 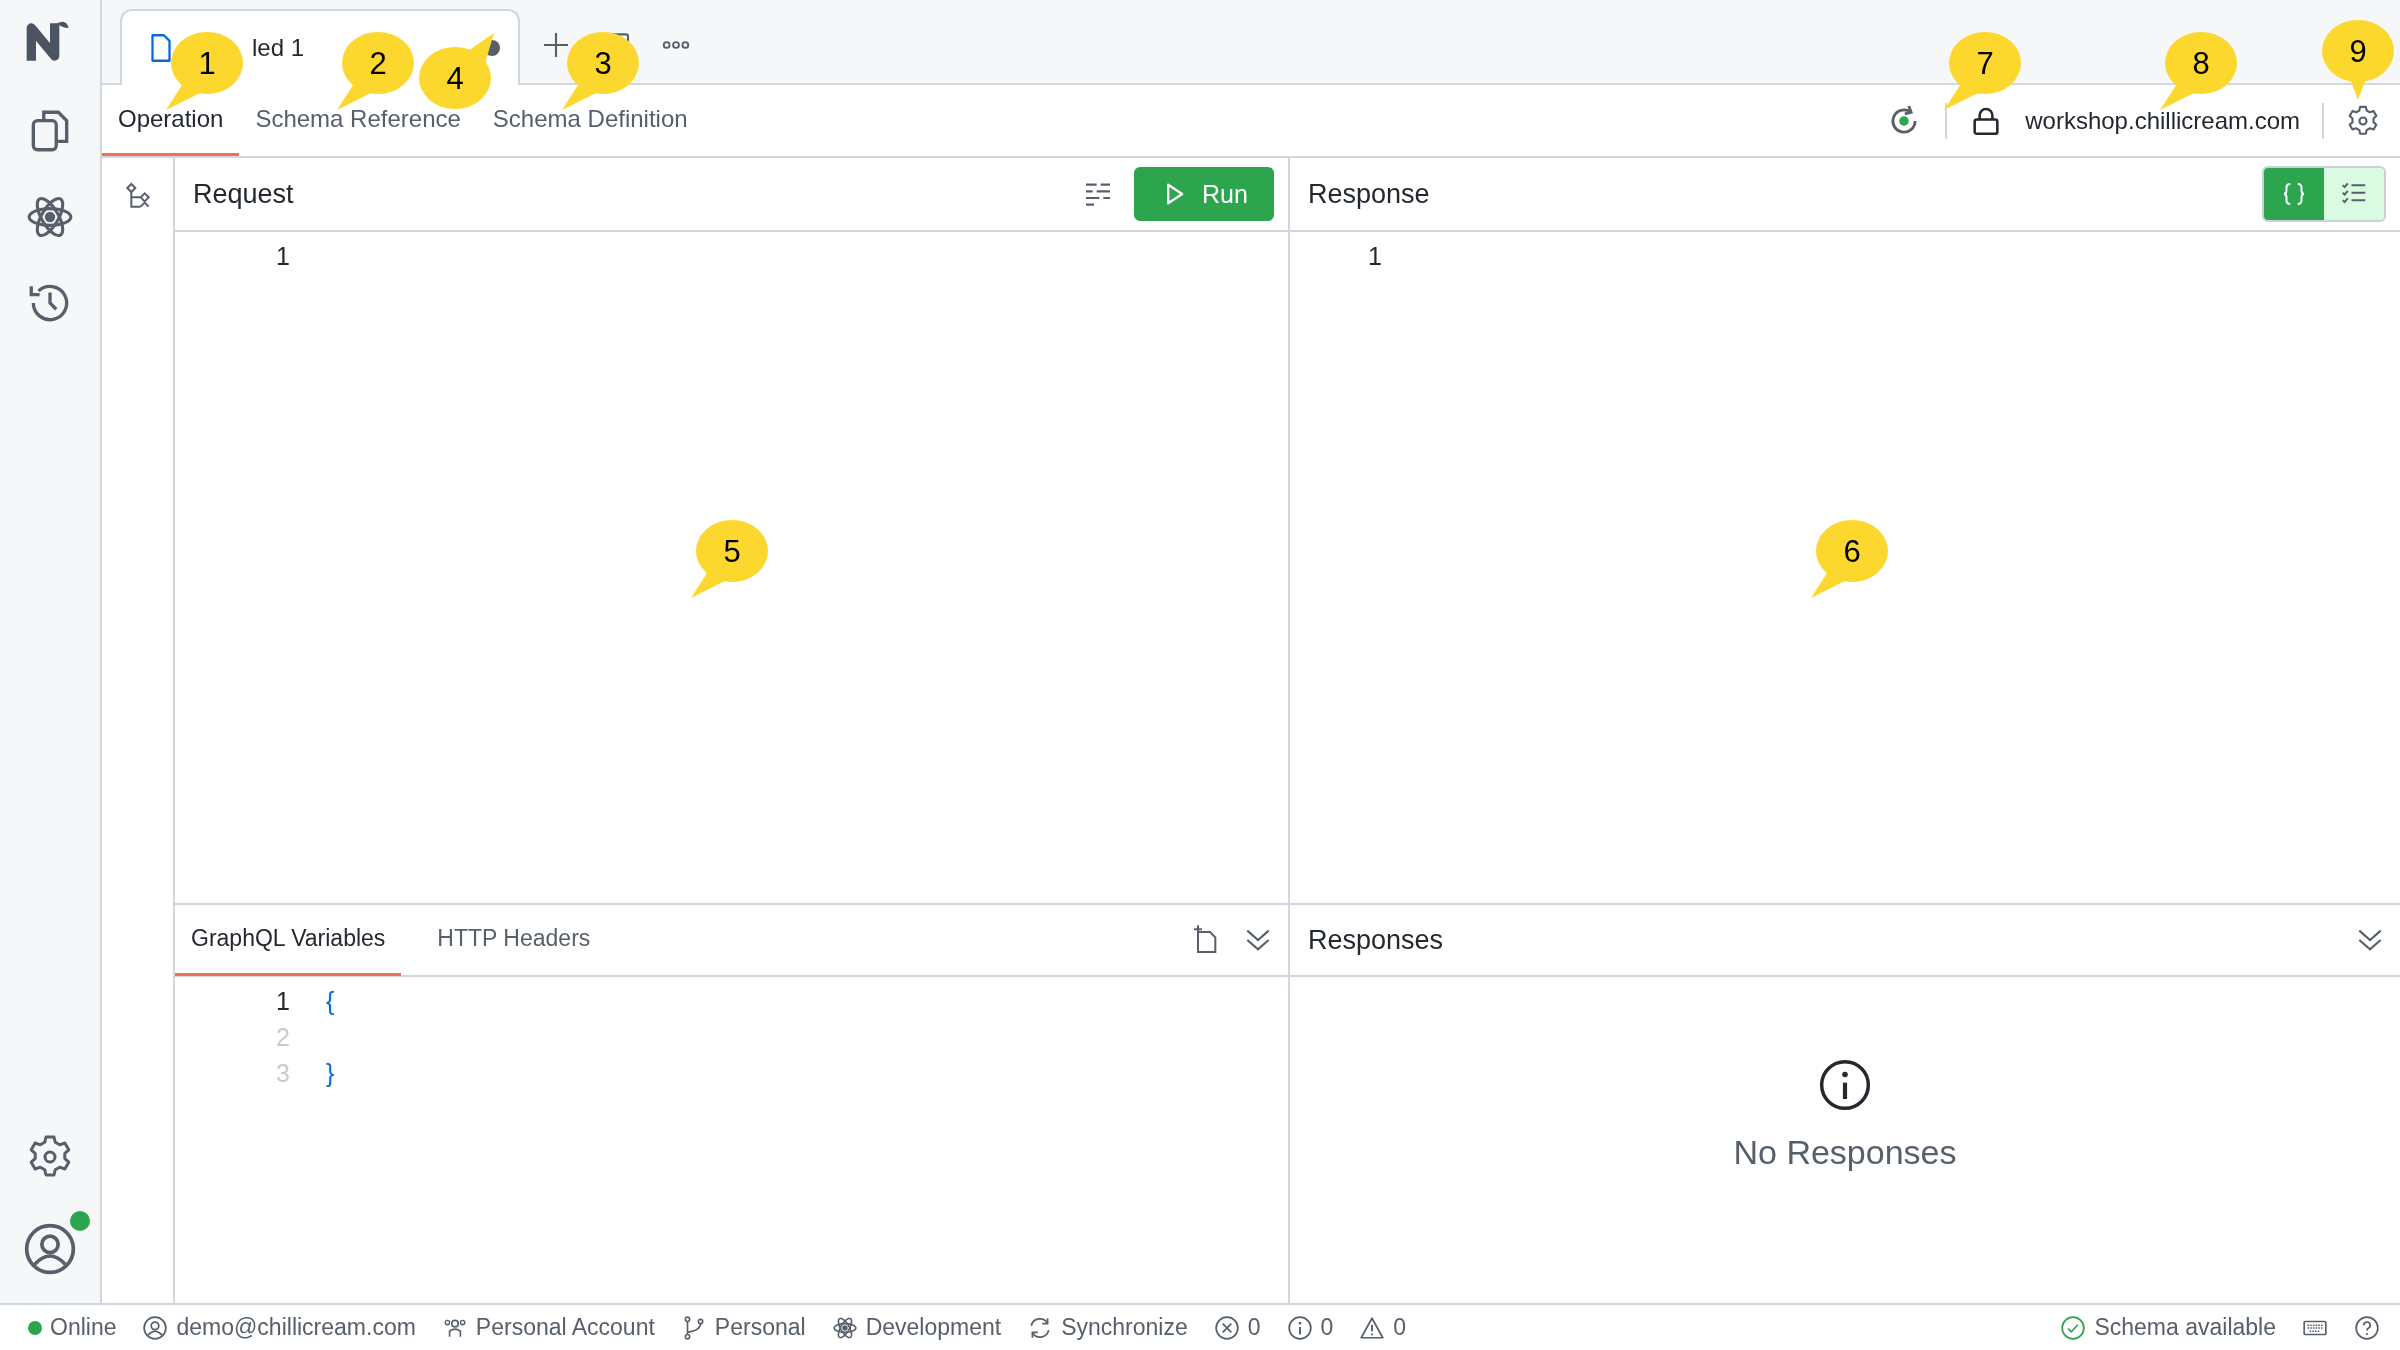 I want to click on panel-title: Request, so click(x=244, y=194).